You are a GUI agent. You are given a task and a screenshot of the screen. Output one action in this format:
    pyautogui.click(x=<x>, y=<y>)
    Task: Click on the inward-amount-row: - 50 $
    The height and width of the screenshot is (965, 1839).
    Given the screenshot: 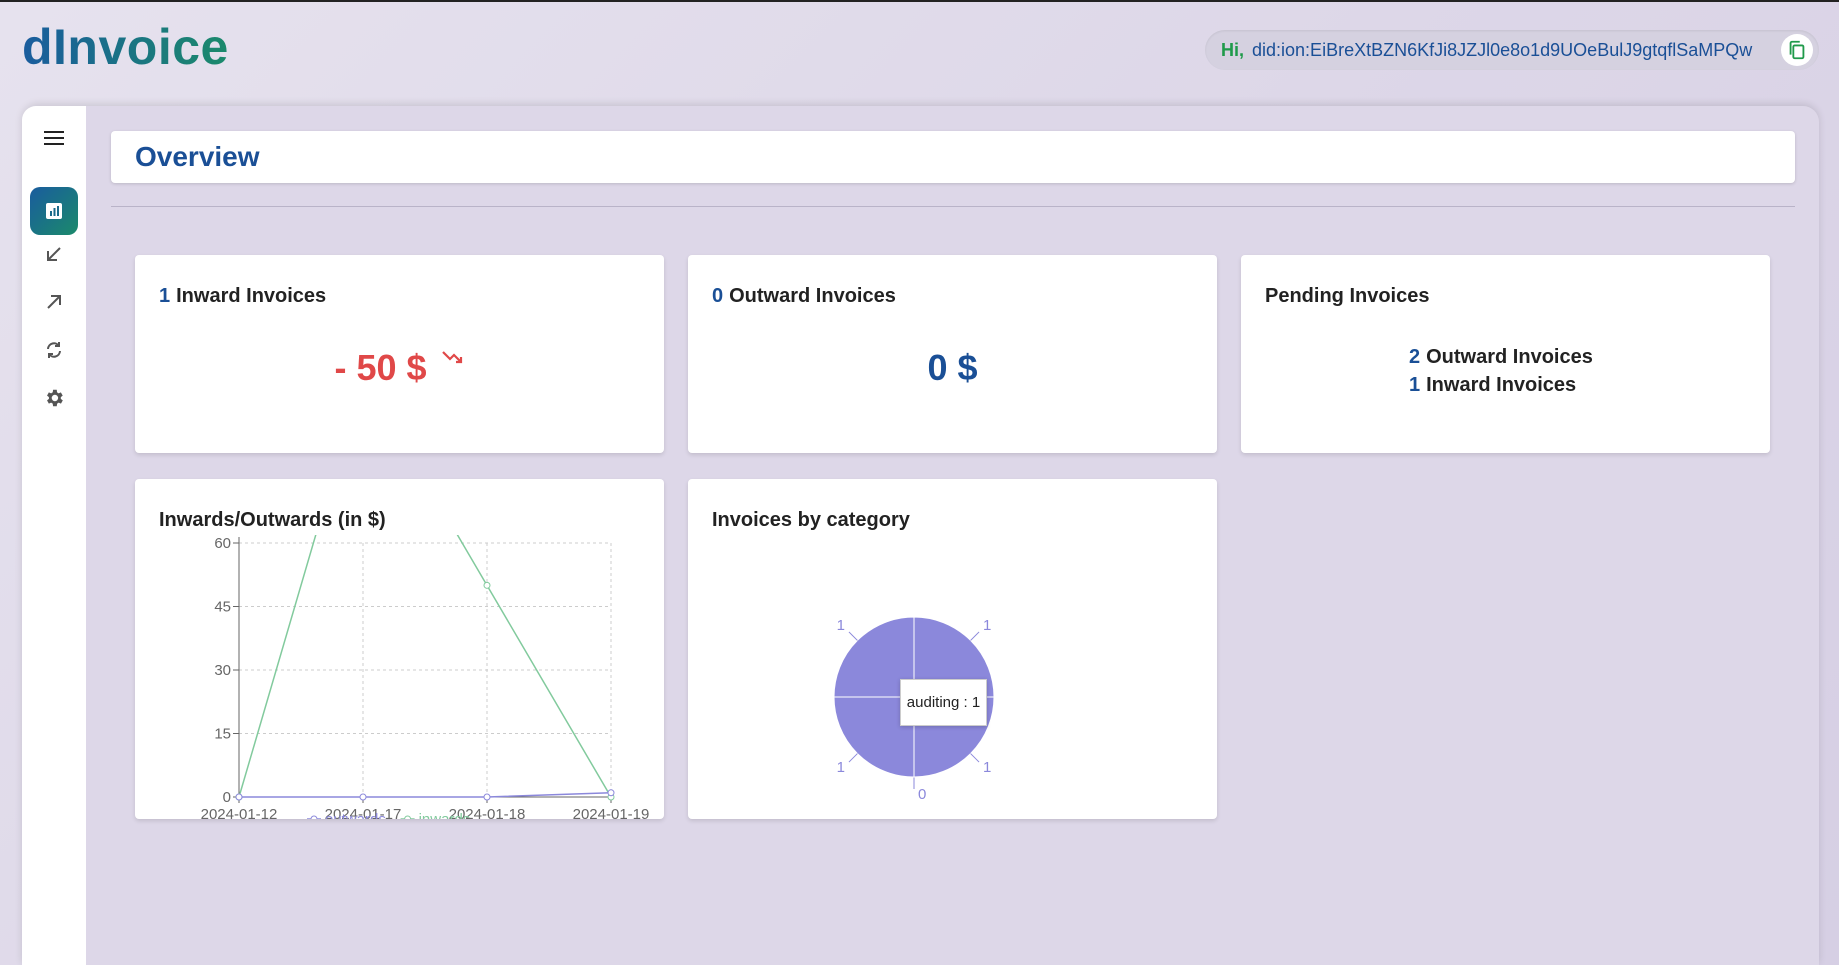 What is the action you would take?
    pyautogui.click(x=399, y=368)
    